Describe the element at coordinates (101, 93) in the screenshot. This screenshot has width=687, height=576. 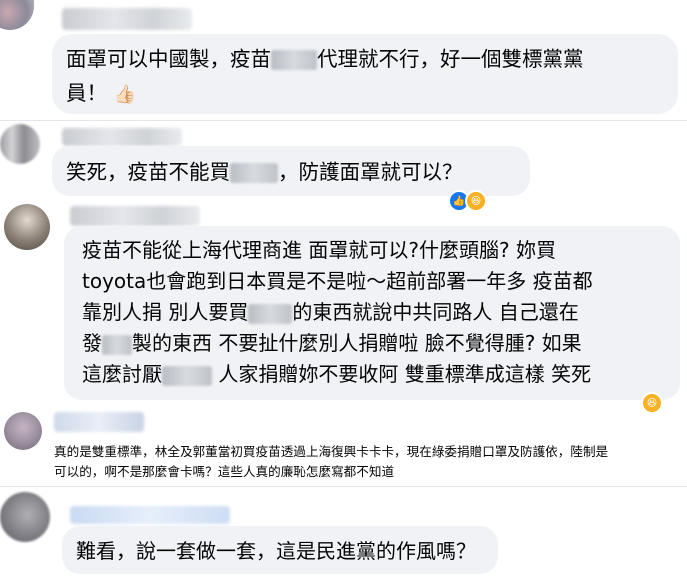
I see `comment-text: 員！ 👍🏻` at that location.